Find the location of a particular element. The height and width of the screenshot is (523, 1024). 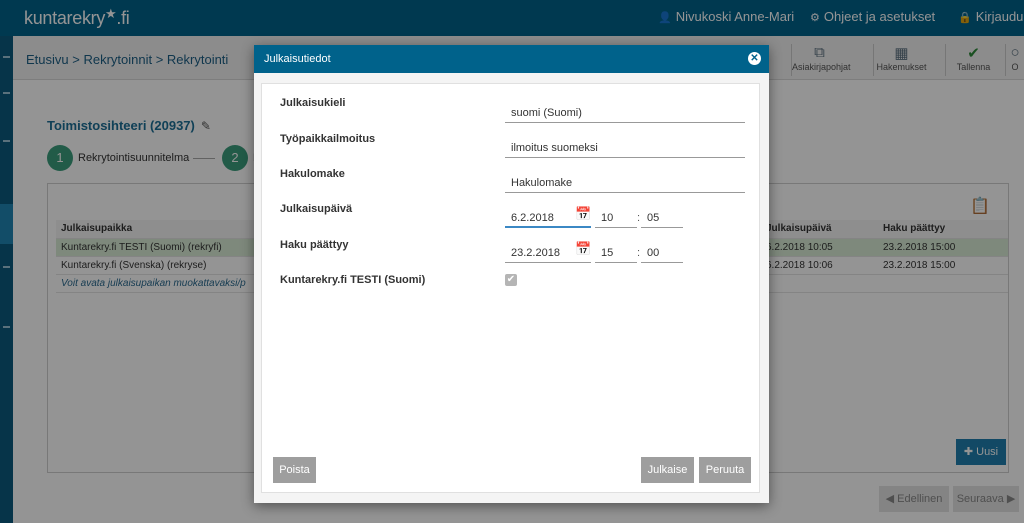

cancel-button: Peruuta is located at coordinates (725, 470).